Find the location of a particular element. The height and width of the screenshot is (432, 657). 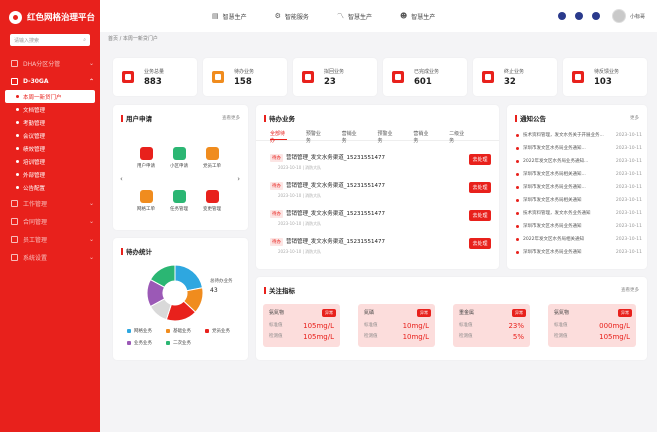

sidebar-search: 请输入搜索 ⌕ is located at coordinates (50, 40).